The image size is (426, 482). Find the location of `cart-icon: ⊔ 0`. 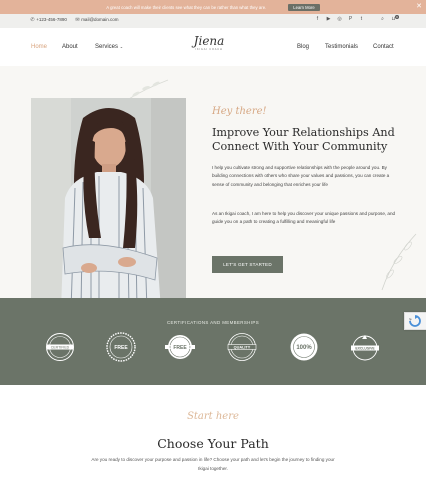

cart-icon: ⊔ 0 is located at coordinates (395, 18).